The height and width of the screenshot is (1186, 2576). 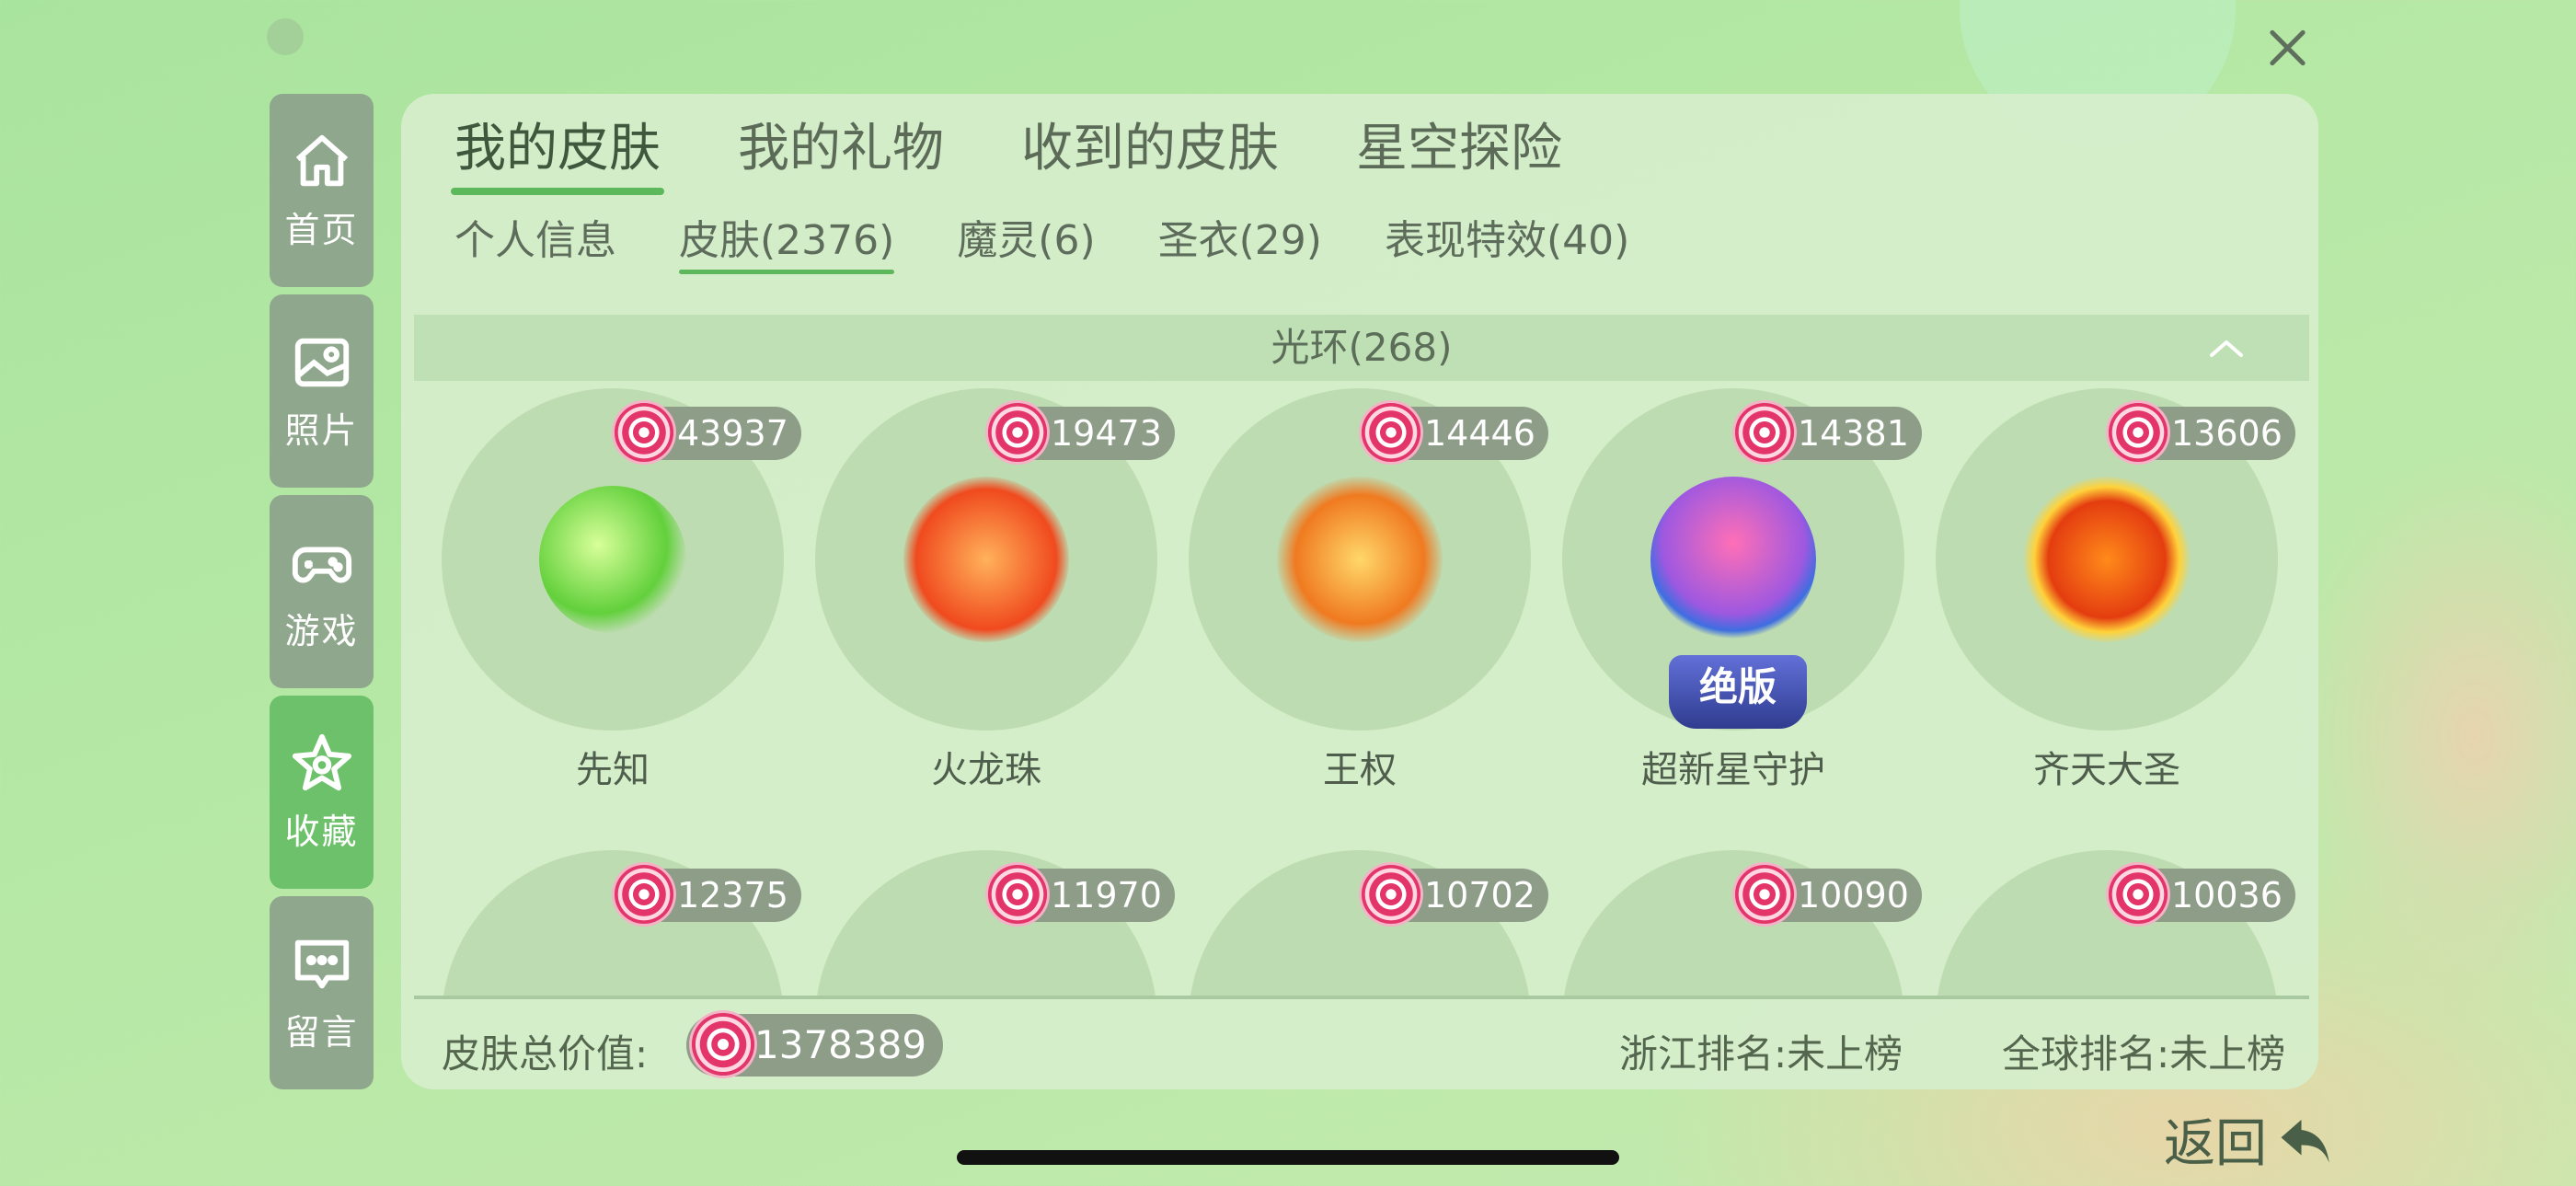 What do you see at coordinates (322, 992) in the screenshot?
I see `sidebar-item-messages: 留言` at bounding box center [322, 992].